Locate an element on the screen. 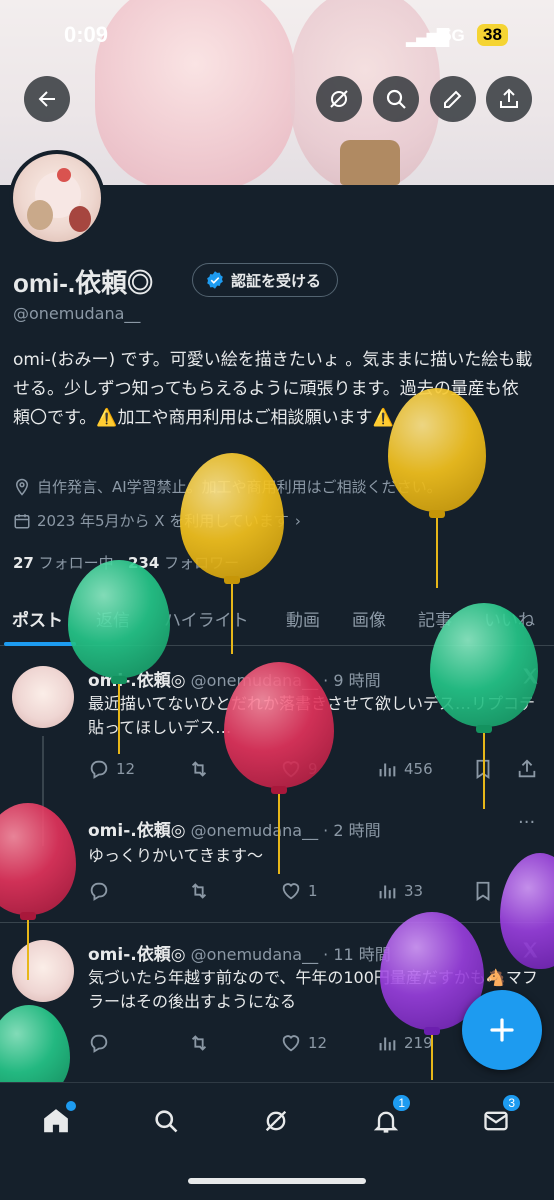  nav-notifications: 1 is located at coordinates (388, 1118).